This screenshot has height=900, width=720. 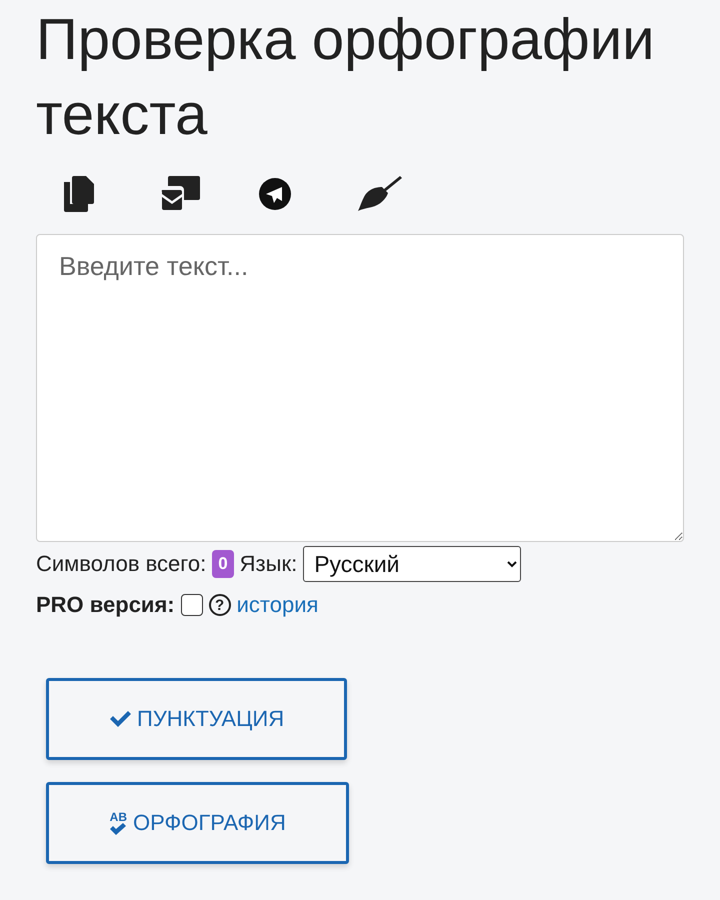 What do you see at coordinates (79, 194) in the screenshot?
I see `copy-icon` at bounding box center [79, 194].